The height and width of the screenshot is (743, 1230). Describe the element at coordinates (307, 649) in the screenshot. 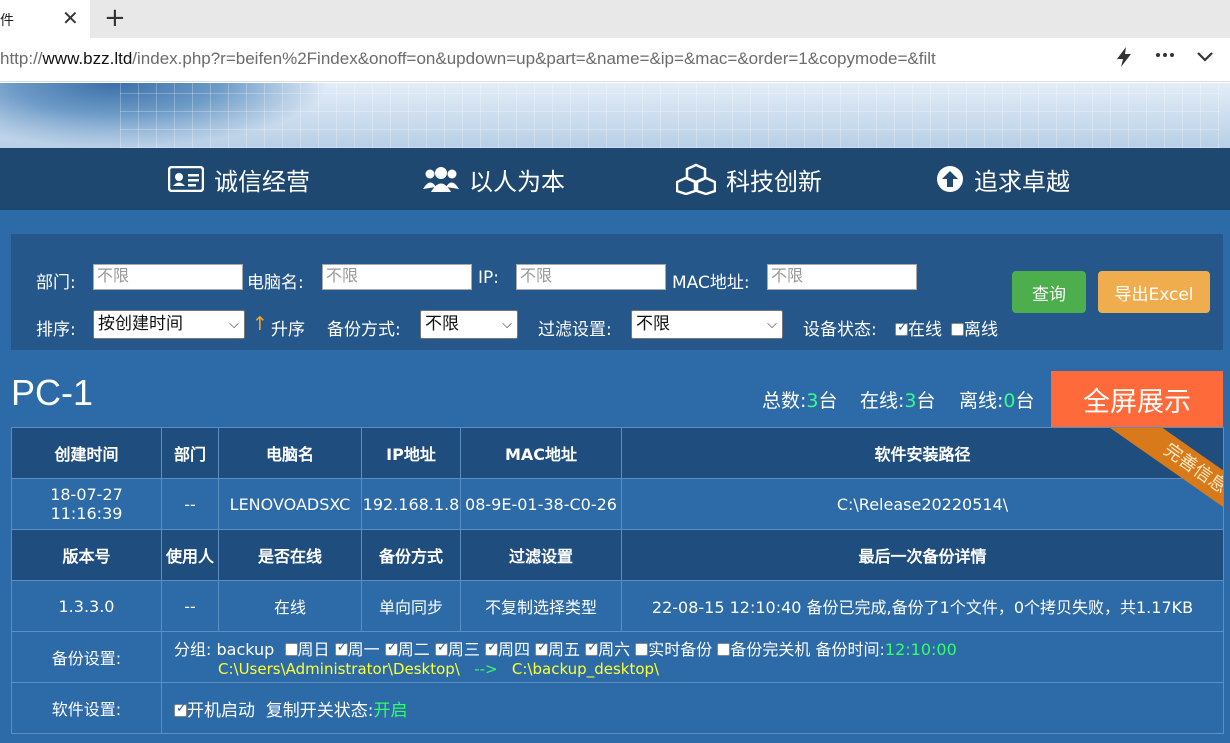

I see `day-sunday: 周日` at that location.